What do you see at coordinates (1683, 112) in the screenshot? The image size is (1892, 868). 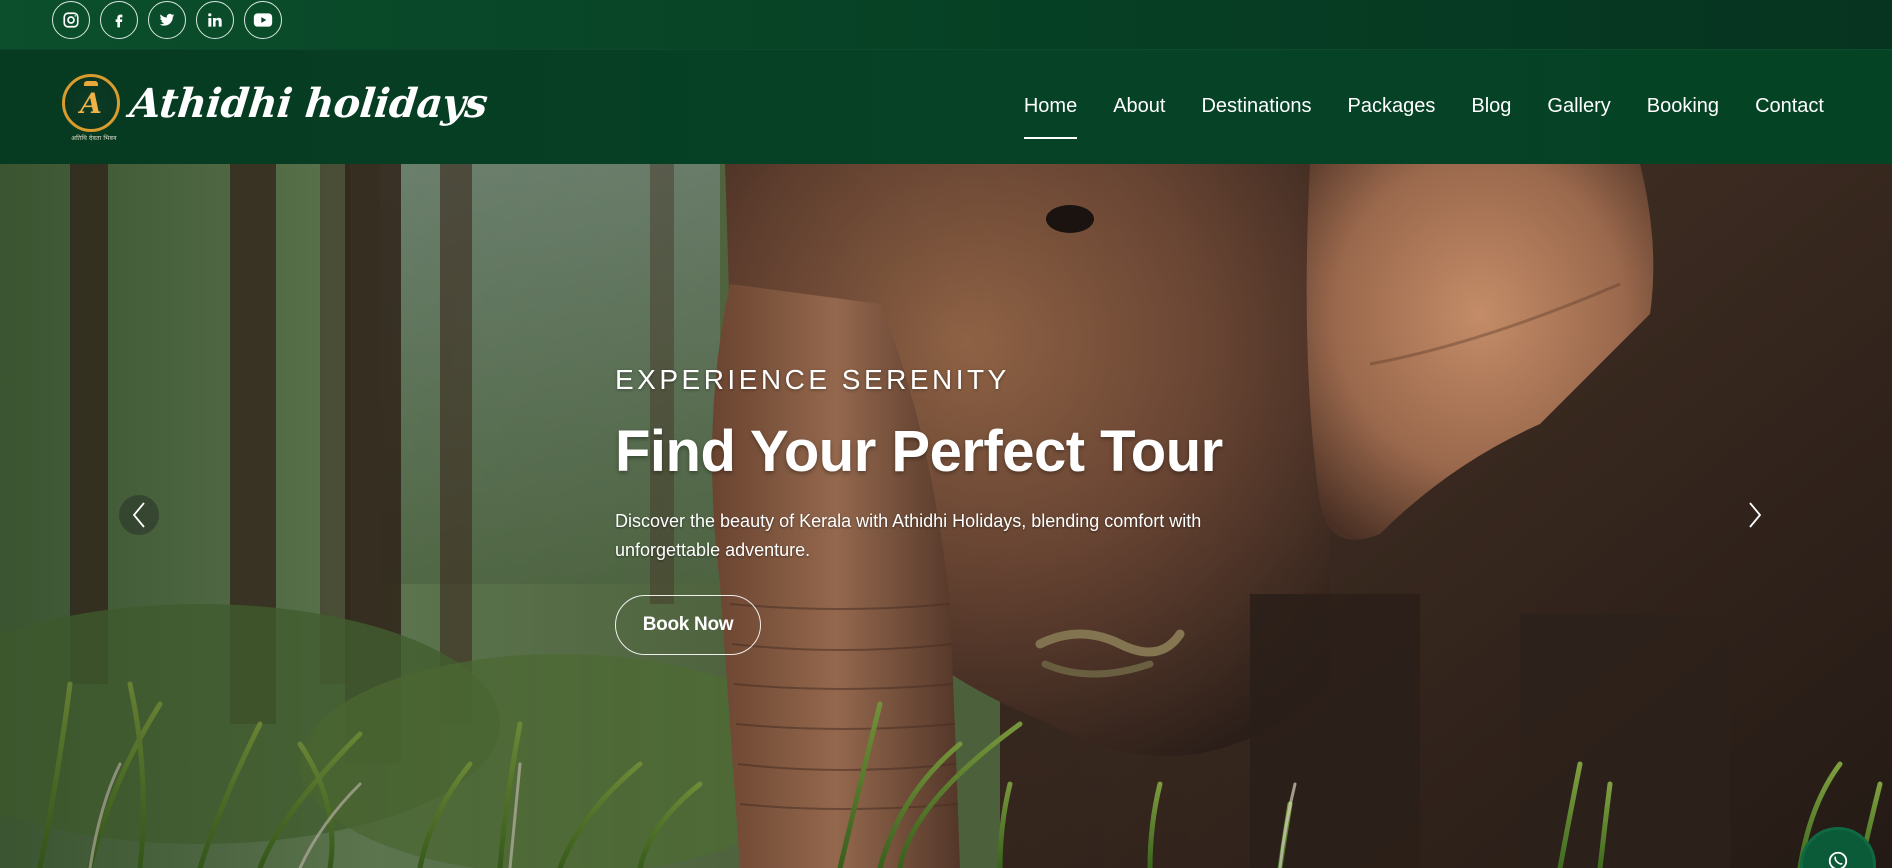 I see `nav-booking: Booking` at bounding box center [1683, 112].